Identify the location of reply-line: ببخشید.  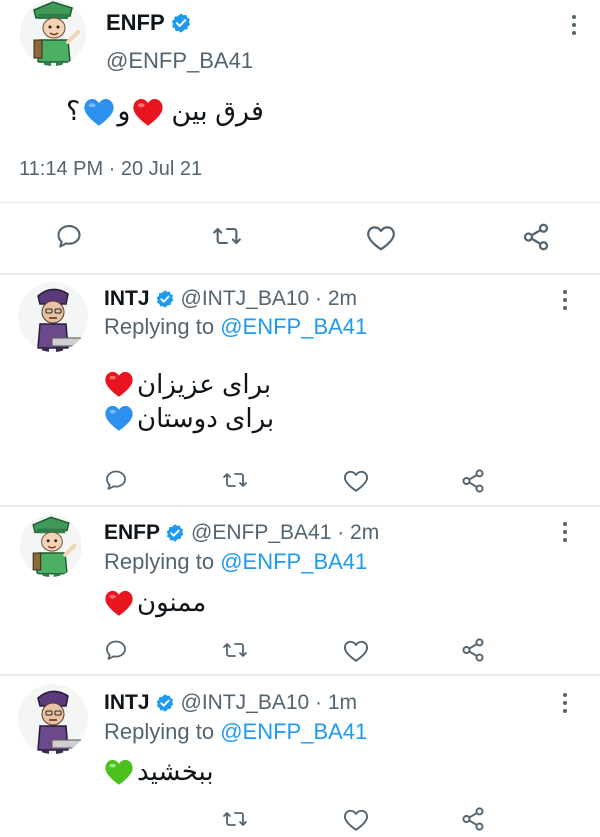
(175, 771).